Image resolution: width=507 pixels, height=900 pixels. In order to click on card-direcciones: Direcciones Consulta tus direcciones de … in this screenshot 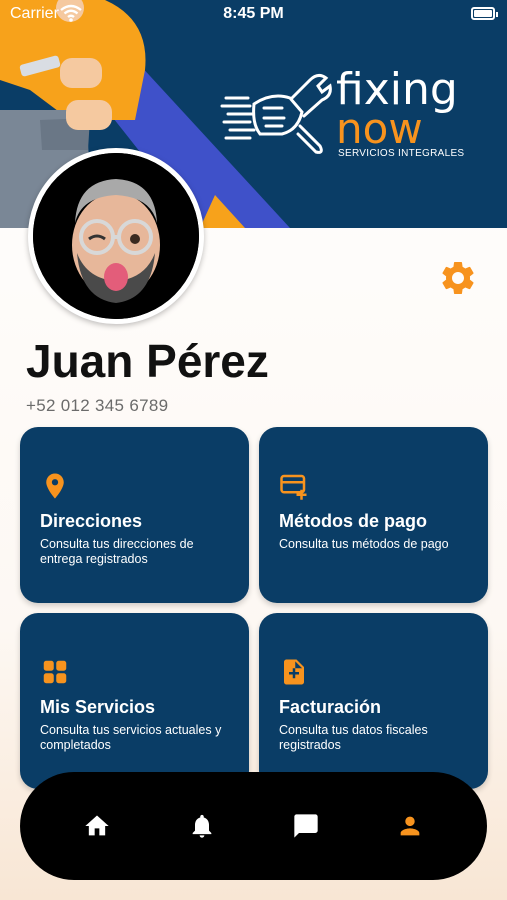, I will do `click(134, 515)`.